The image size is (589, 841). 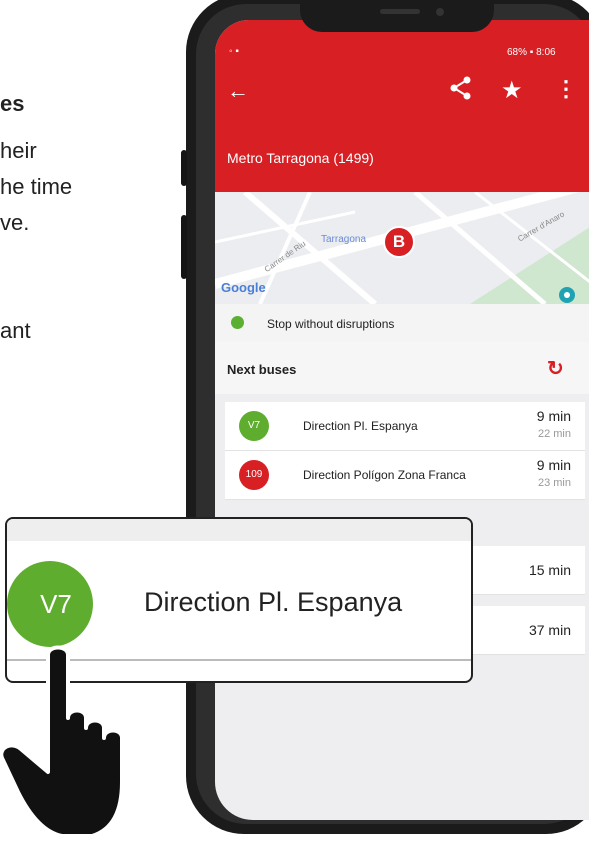 I want to click on bus-arrival-time: 15 min, so click(x=549, y=570).